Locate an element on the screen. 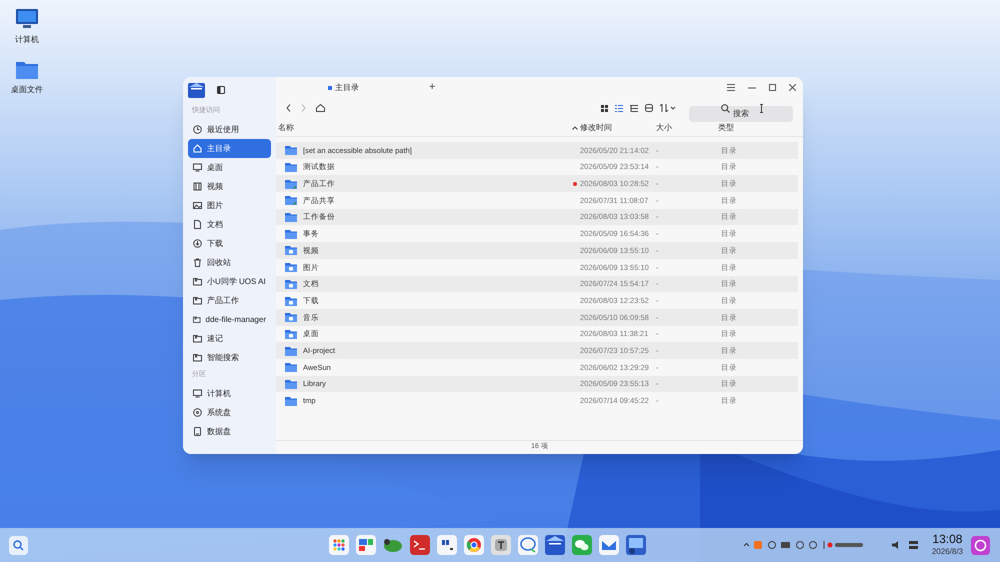  sidebar-item: 数据盘 is located at coordinates (229, 431).